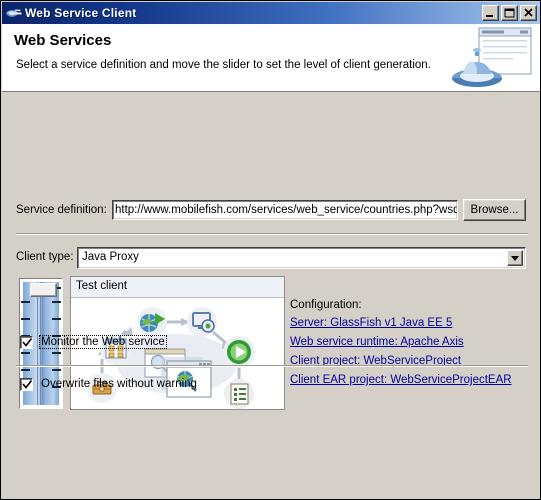 The image size is (541, 500). What do you see at coordinates (45, 257) in the screenshot?
I see `client-type-label: Client type:` at bounding box center [45, 257].